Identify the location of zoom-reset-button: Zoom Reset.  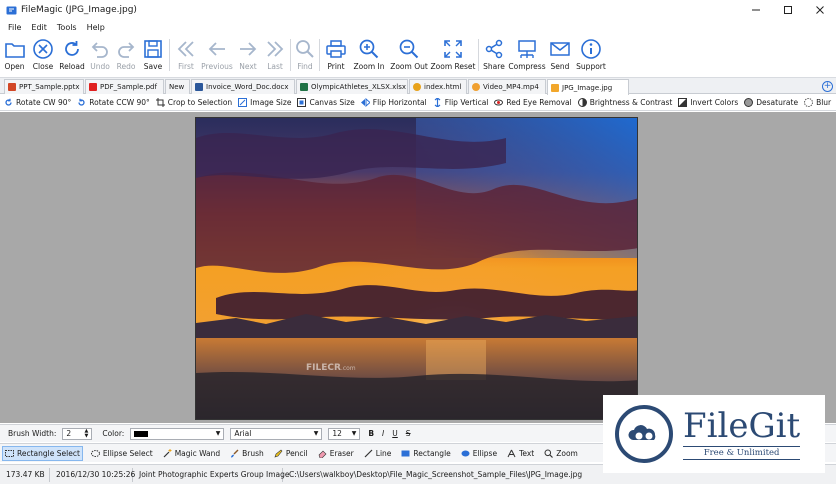
(453, 55).